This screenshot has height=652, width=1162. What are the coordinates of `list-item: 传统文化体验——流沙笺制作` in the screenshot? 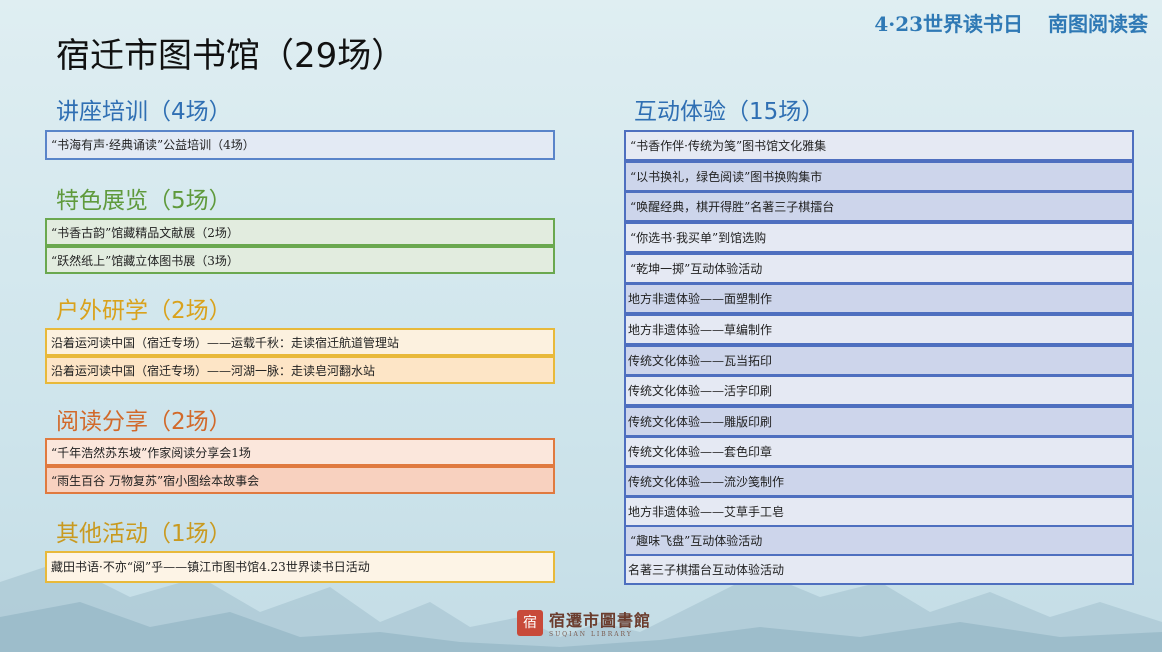 It's located at (879, 481).